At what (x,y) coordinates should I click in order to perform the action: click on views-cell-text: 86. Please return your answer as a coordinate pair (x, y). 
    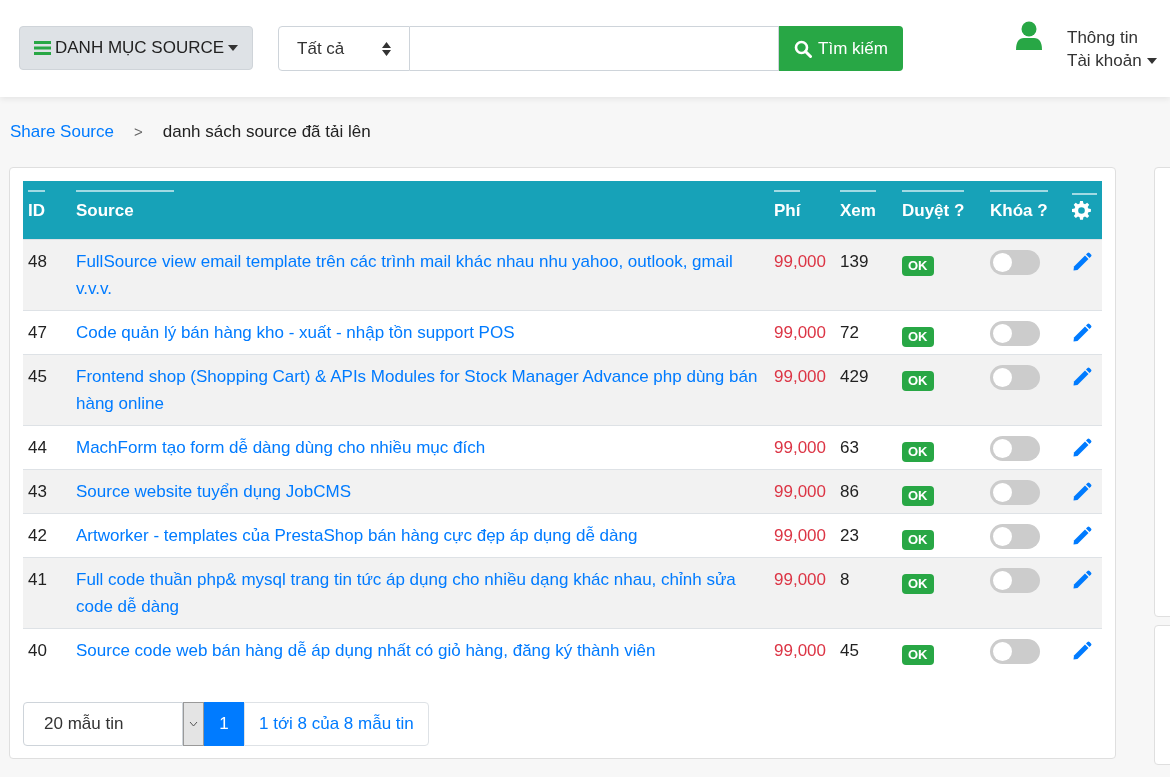
    Looking at the image, I should click on (850, 491).